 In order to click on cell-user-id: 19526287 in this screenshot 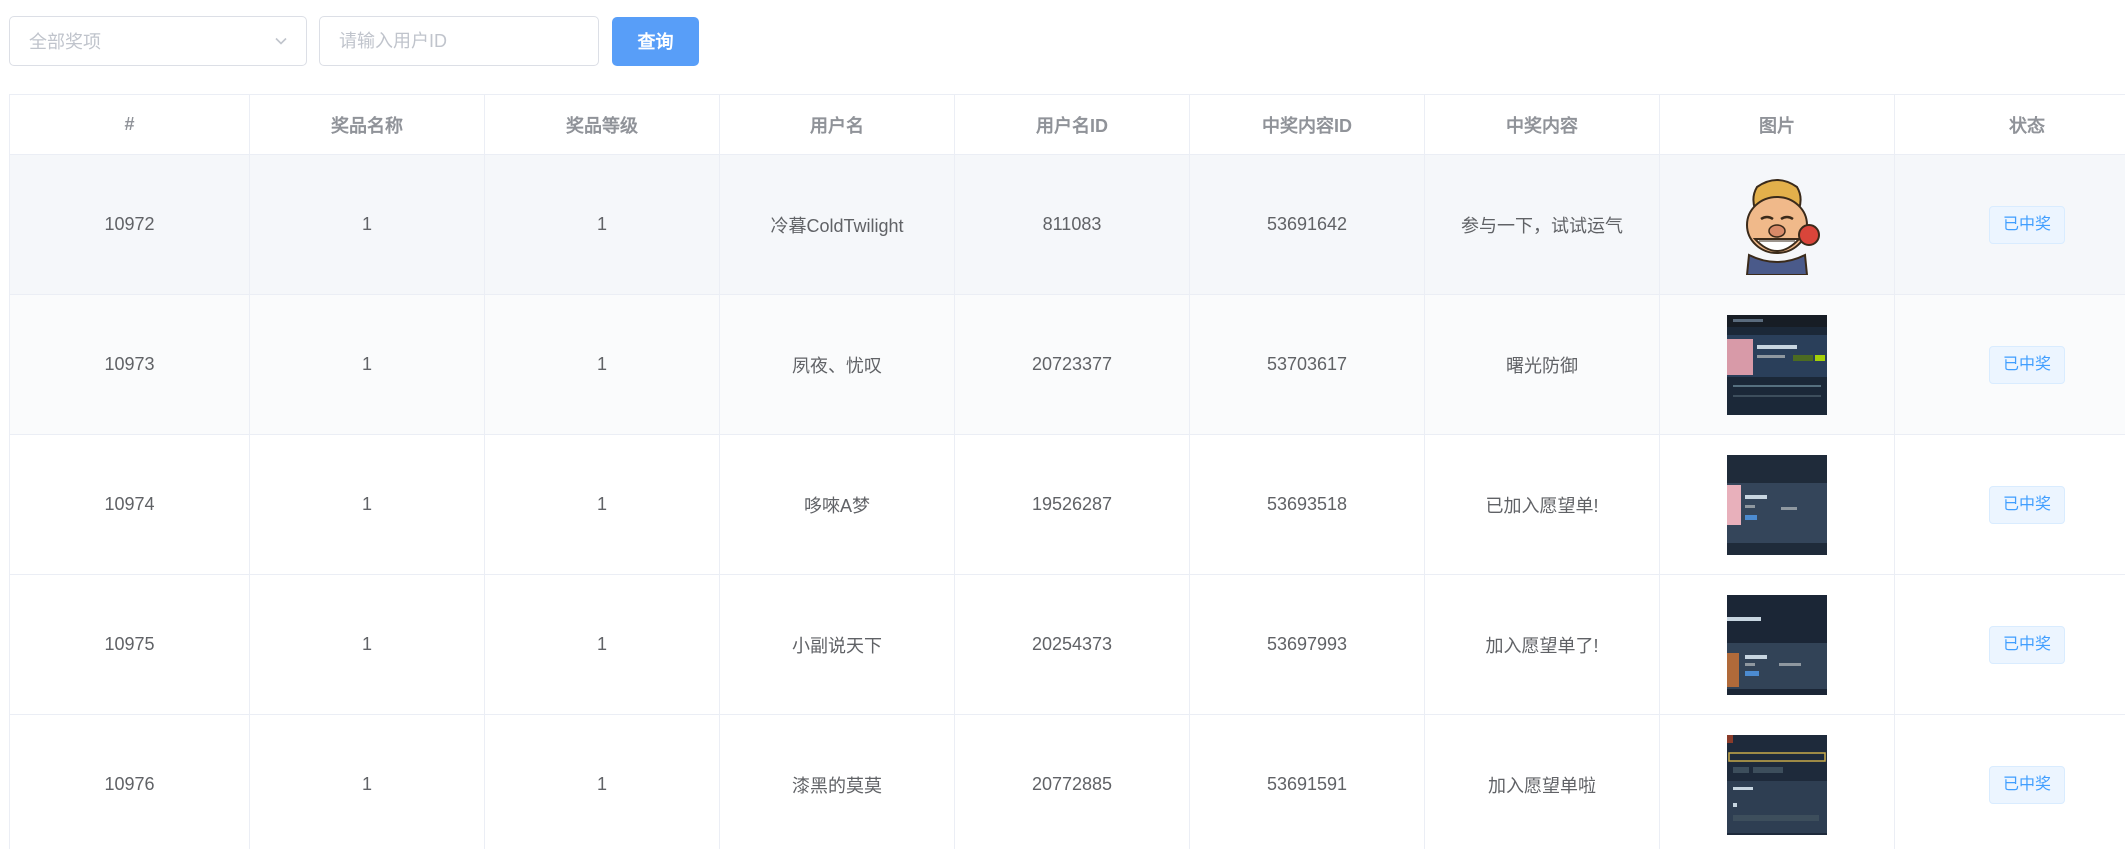, I will do `click(1072, 504)`.